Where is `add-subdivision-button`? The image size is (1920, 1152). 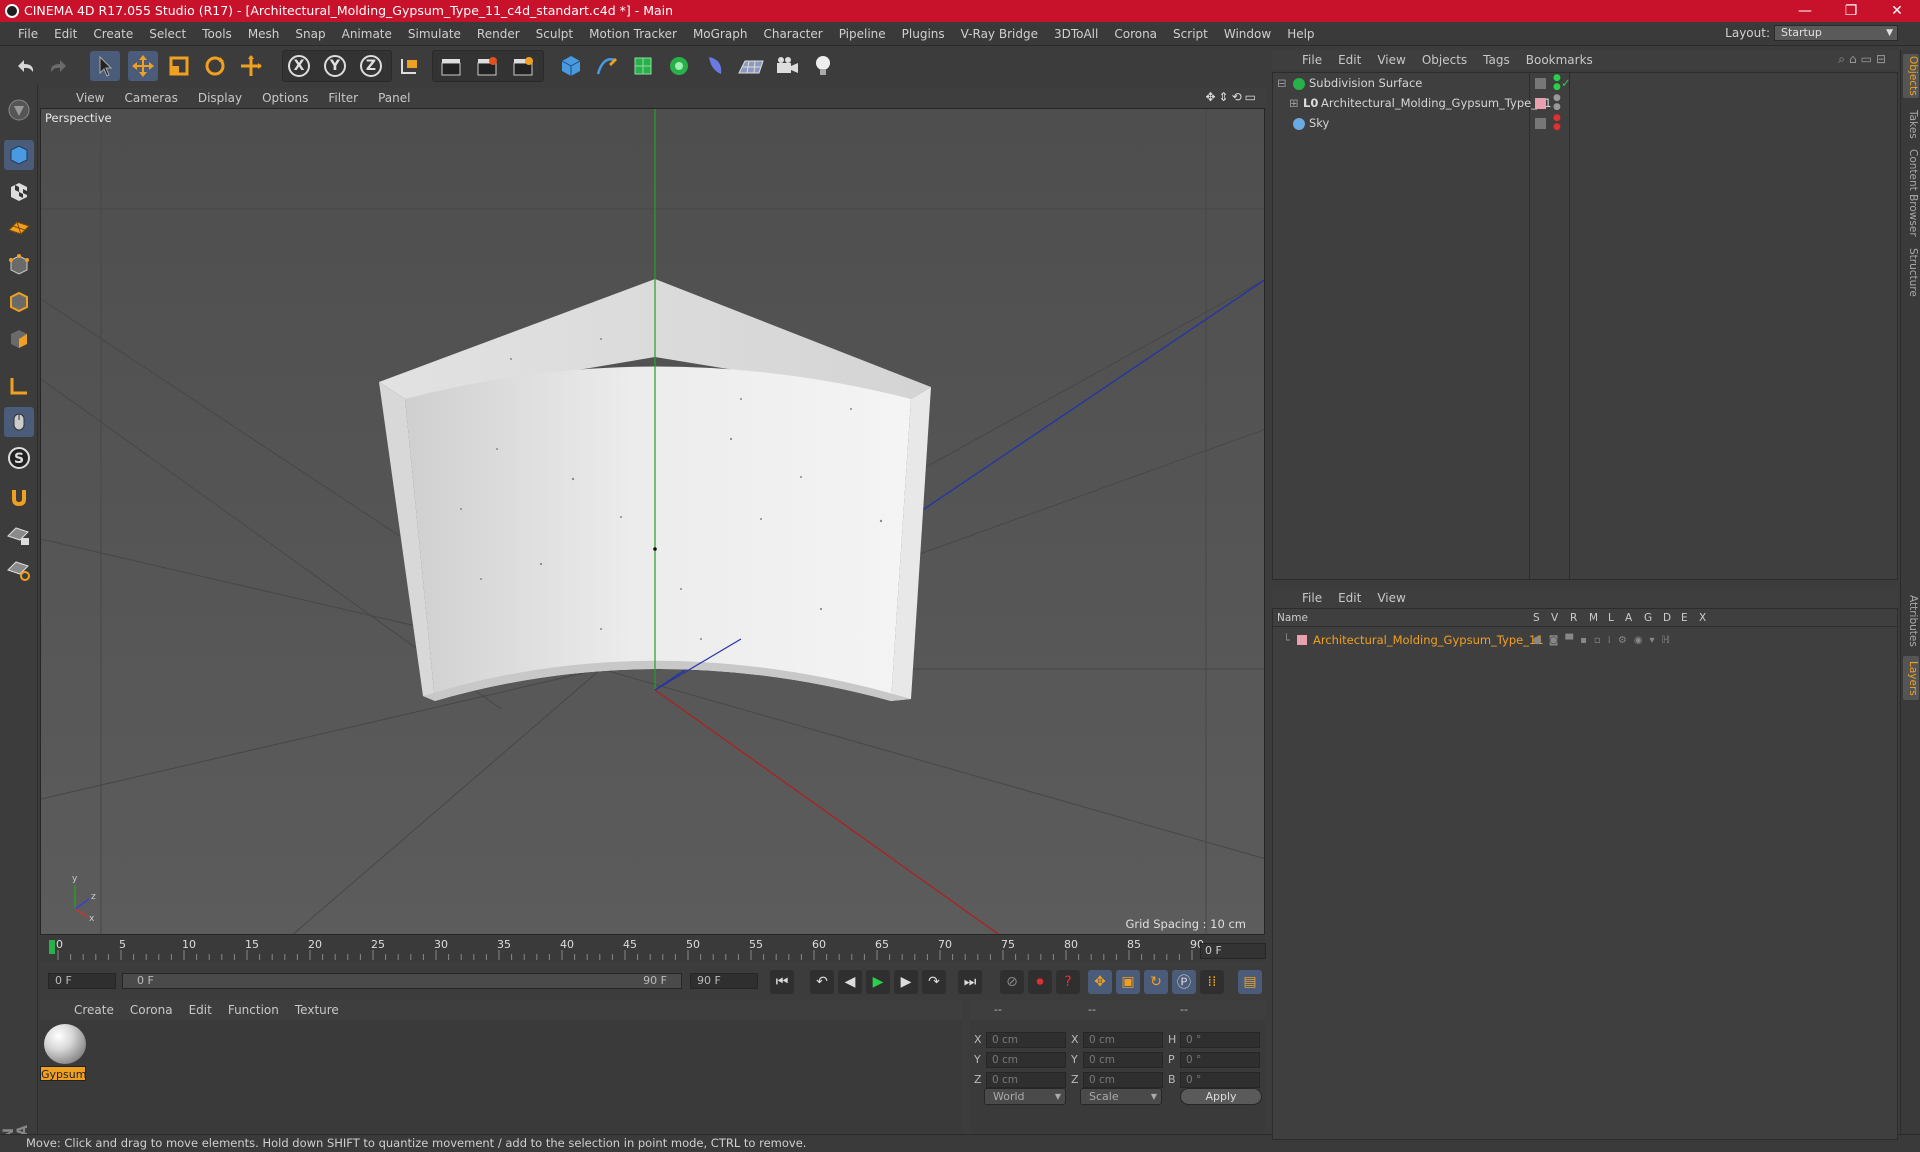
add-subdivision-button is located at coordinates (643, 66).